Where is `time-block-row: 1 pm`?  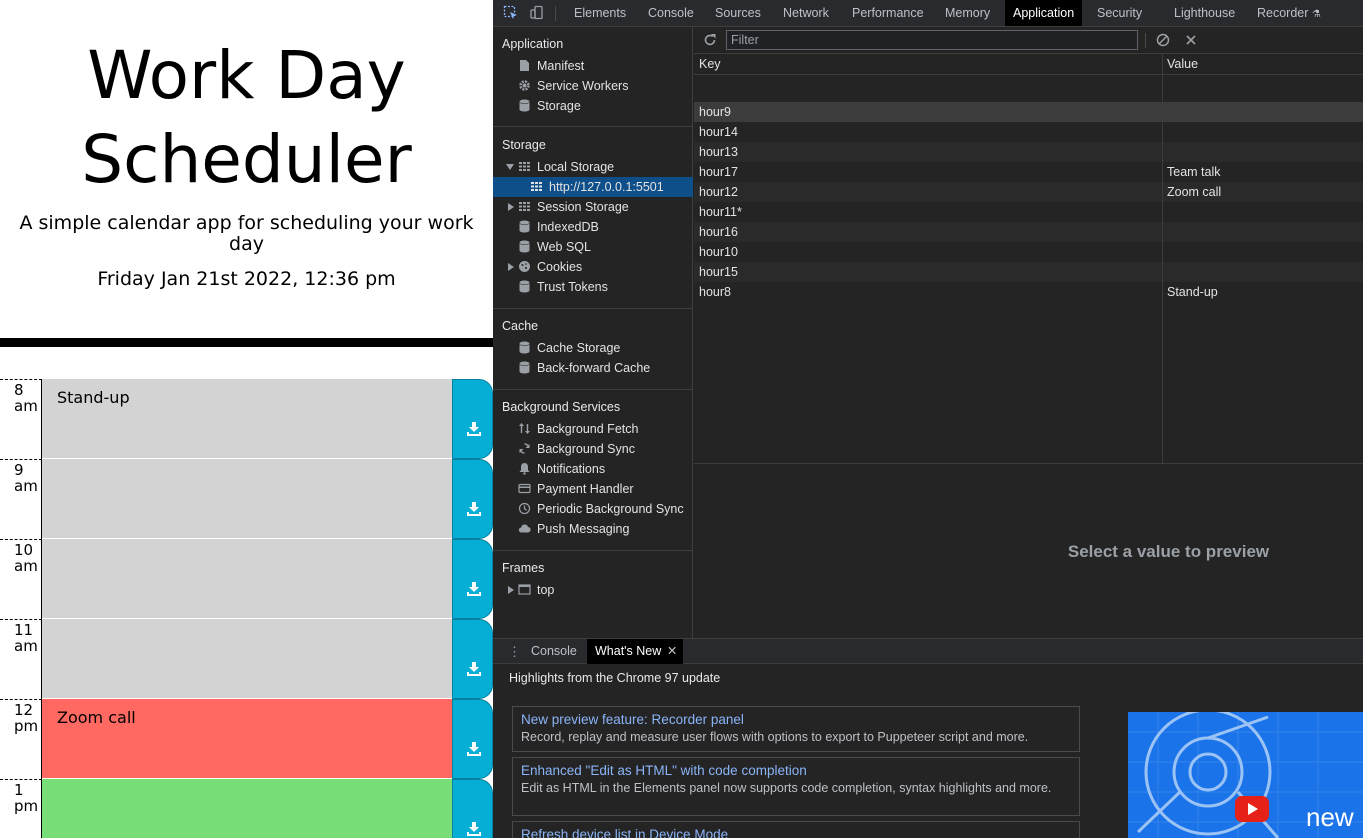 time-block-row: 1 pm is located at coordinates (246, 808).